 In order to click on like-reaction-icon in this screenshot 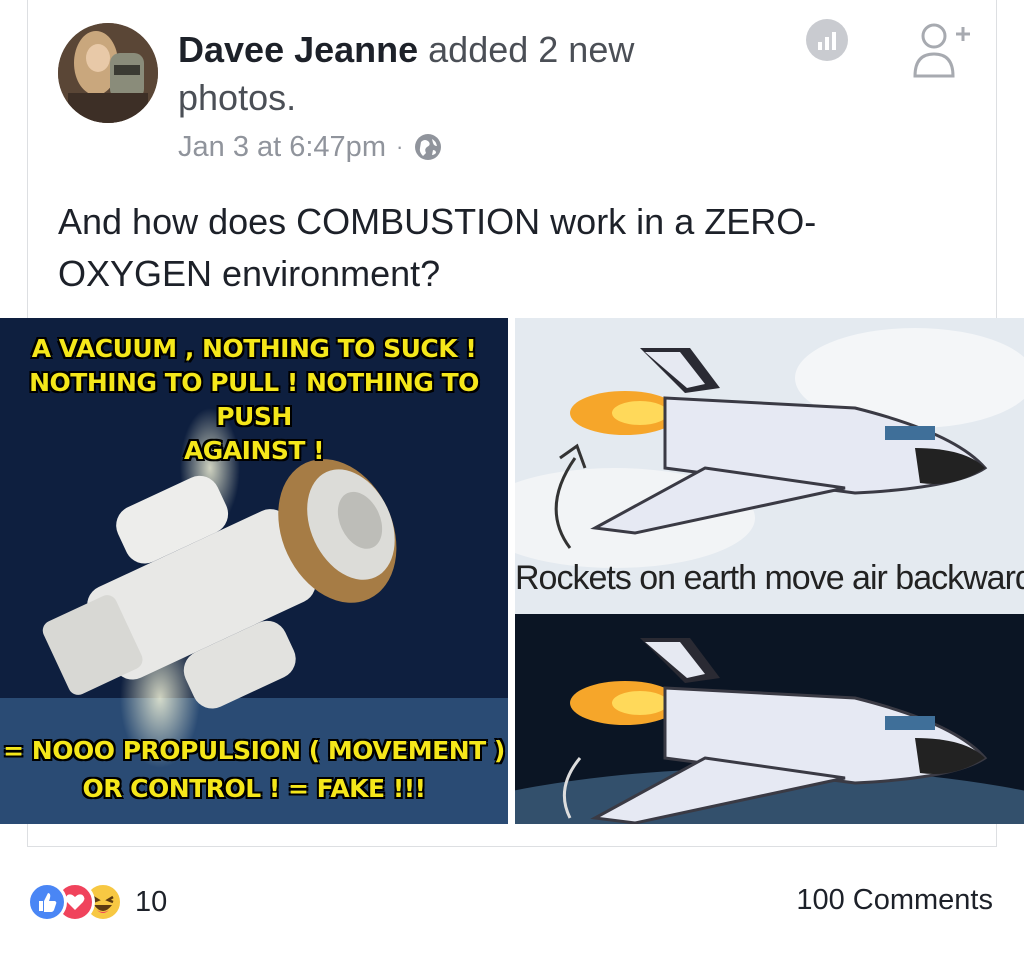, I will do `click(47, 902)`.